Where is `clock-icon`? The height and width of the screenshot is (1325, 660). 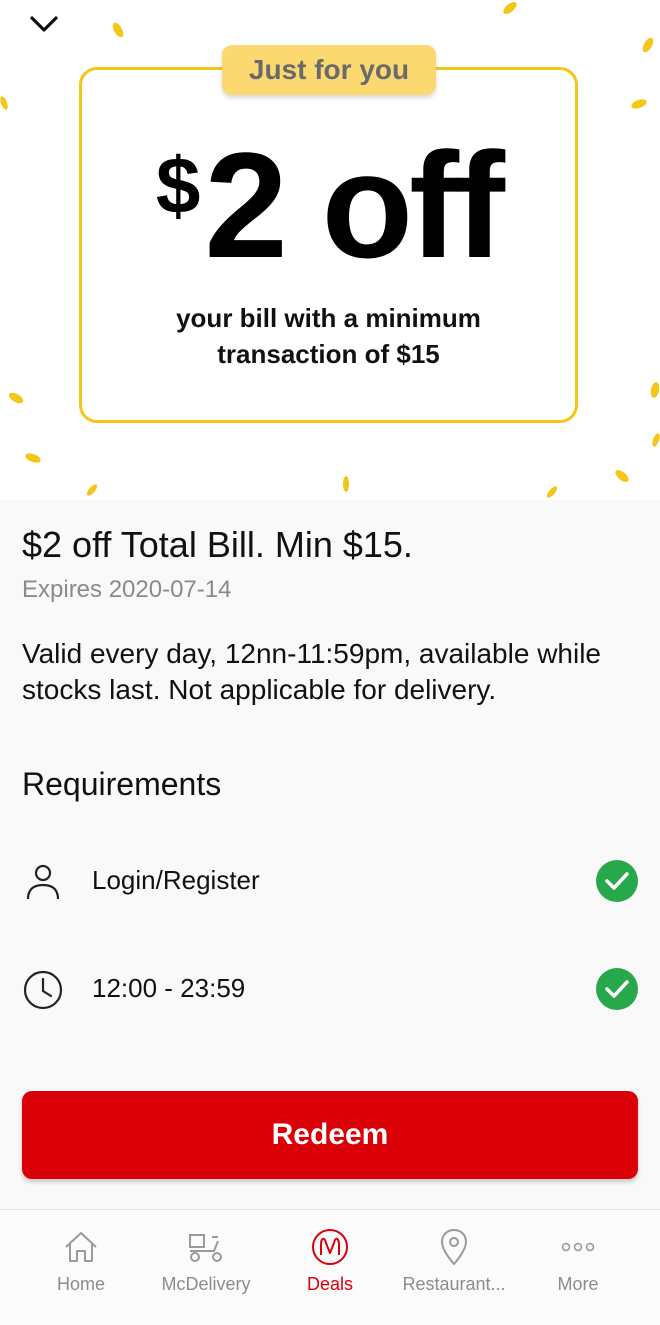
clock-icon is located at coordinates (43, 990).